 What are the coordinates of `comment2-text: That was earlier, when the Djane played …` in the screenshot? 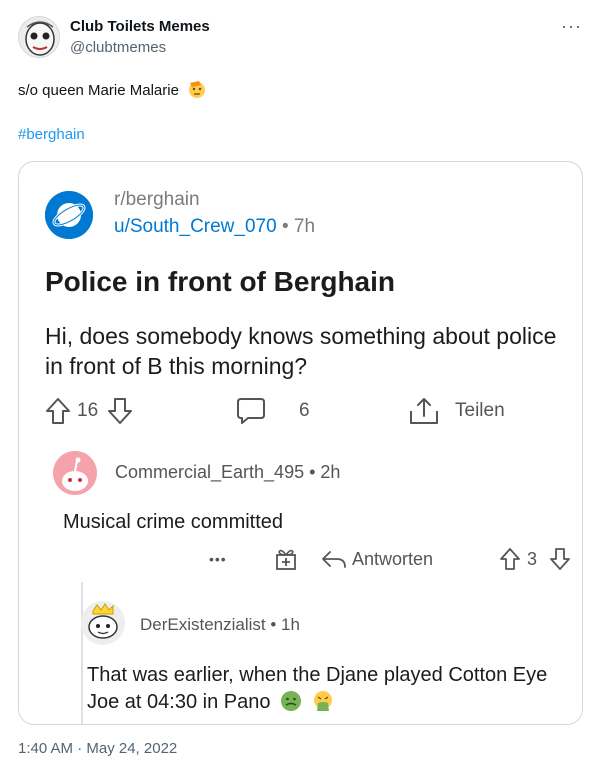 It's located at (332, 689).